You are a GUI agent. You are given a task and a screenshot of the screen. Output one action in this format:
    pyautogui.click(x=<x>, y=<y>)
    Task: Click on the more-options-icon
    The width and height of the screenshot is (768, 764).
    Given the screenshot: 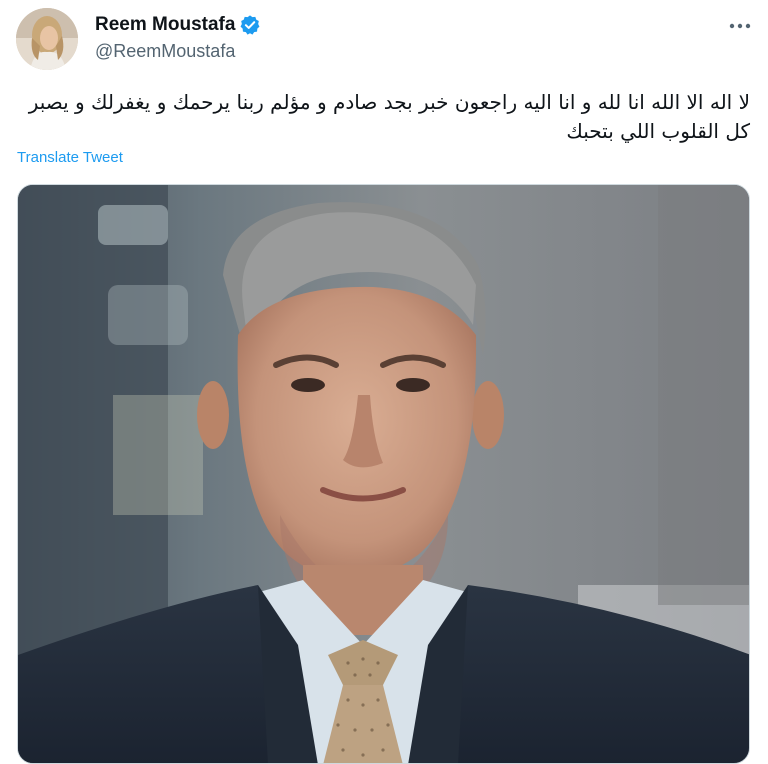 What is the action you would take?
    pyautogui.click(x=740, y=26)
    